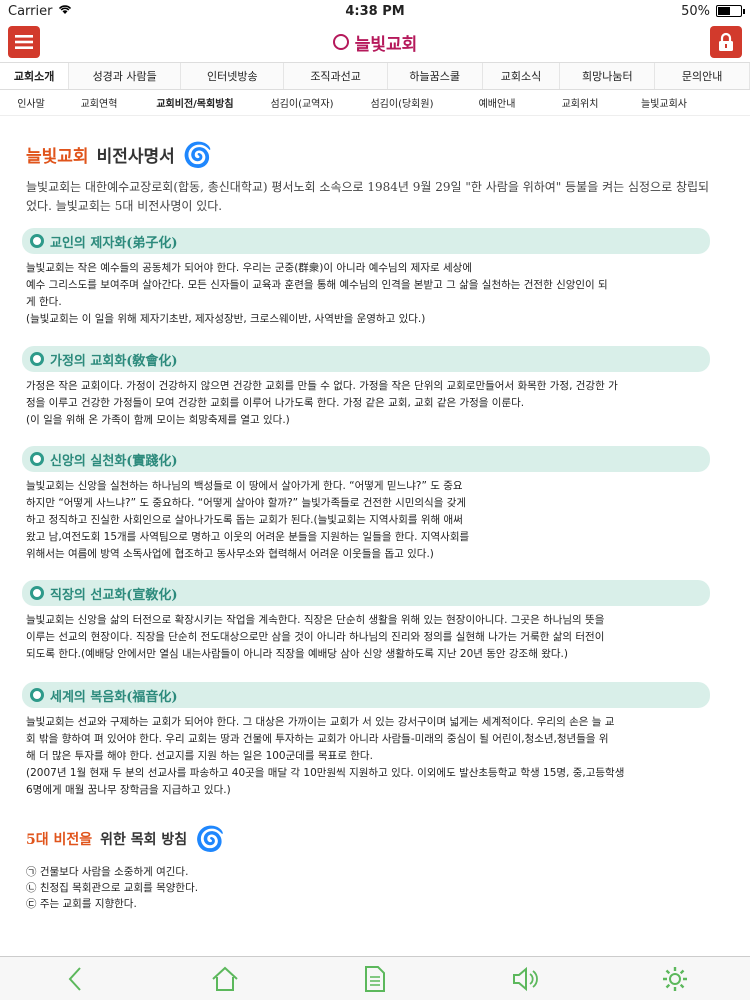  Describe the element at coordinates (158, 420) in the screenshot. I see `section-line: (이 일을 위해 온 가족이 함께 모이는 희망축제를 열고 있다.)` at that location.